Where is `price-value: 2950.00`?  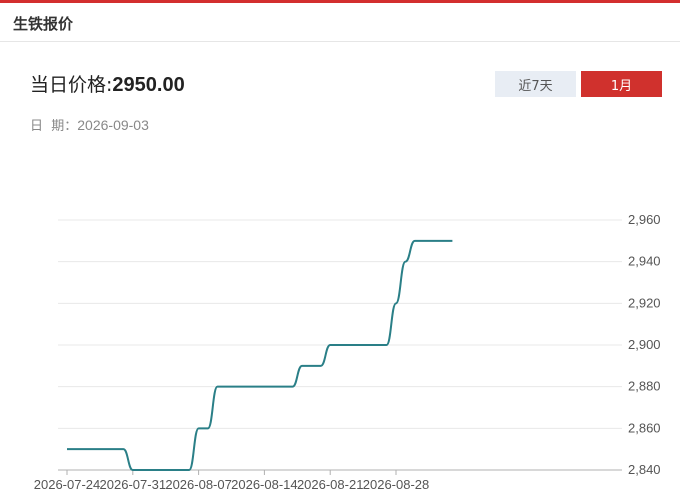 price-value: 2950.00 is located at coordinates (148, 85).